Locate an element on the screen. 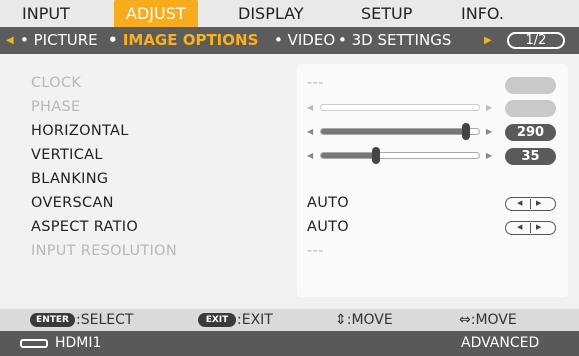 Image resolution: width=579 pixels, height=356 pixels. horizontal-label: HORIZONTAL is located at coordinates (80, 131).